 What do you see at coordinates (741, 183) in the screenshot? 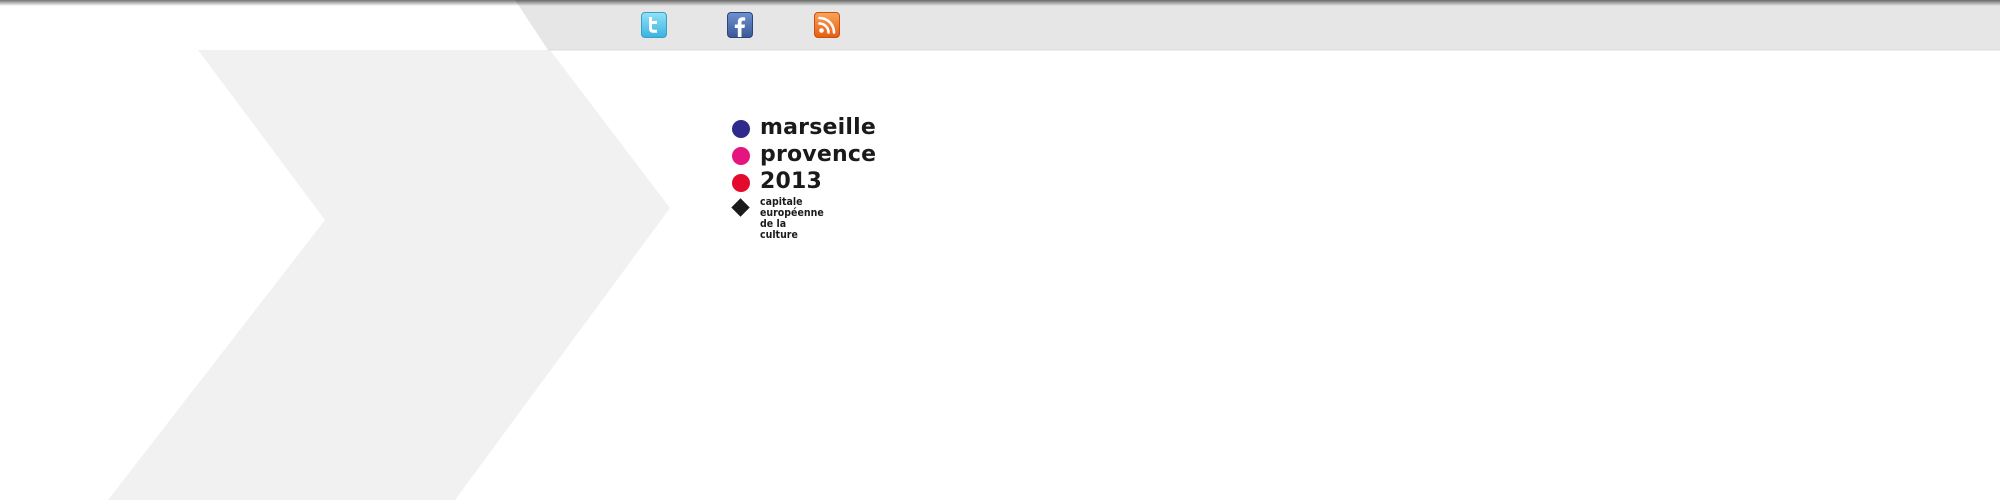
I see `red-dot-icon` at bounding box center [741, 183].